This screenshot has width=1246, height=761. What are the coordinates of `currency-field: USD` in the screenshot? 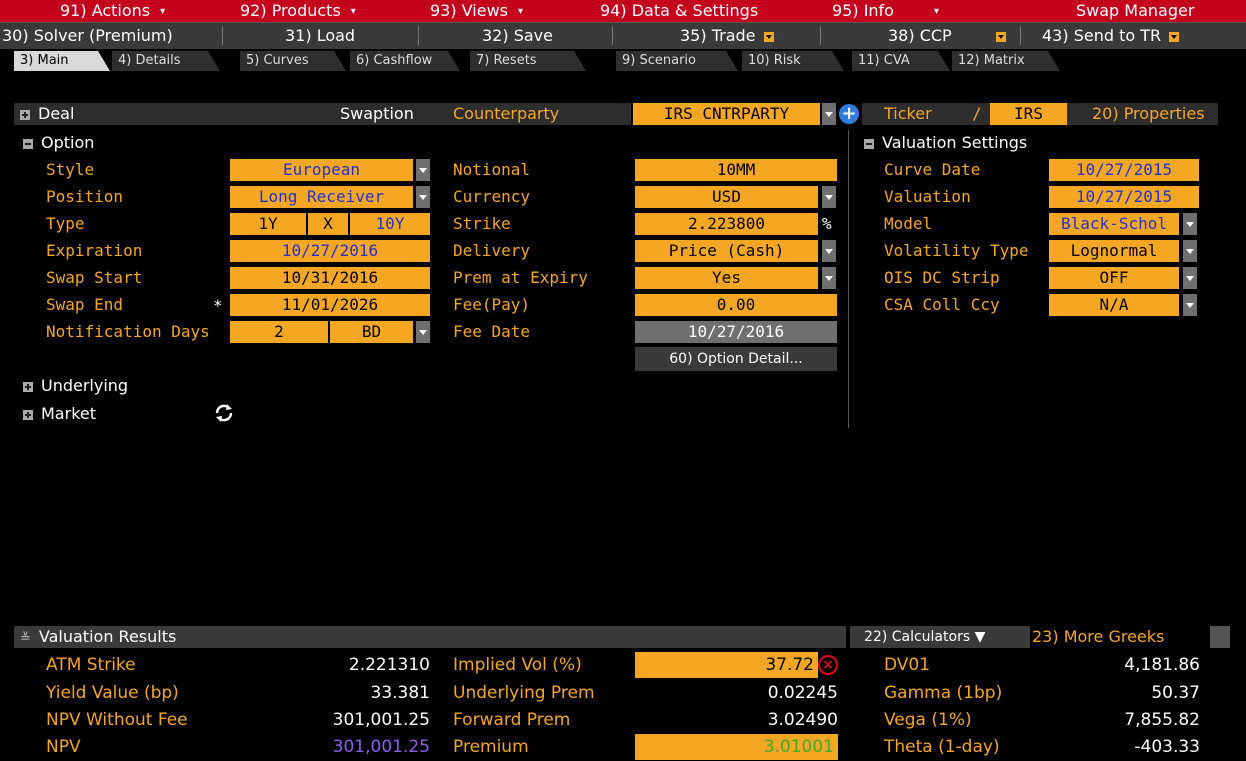 It's located at (726, 197).